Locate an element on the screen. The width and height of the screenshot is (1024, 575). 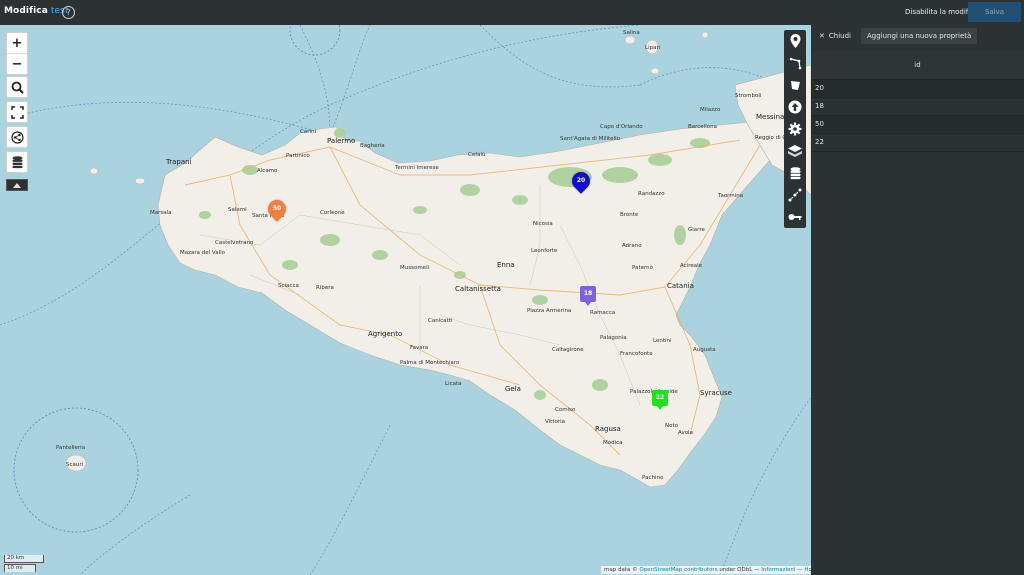
chevron-up-icon is located at coordinates (17, 185).